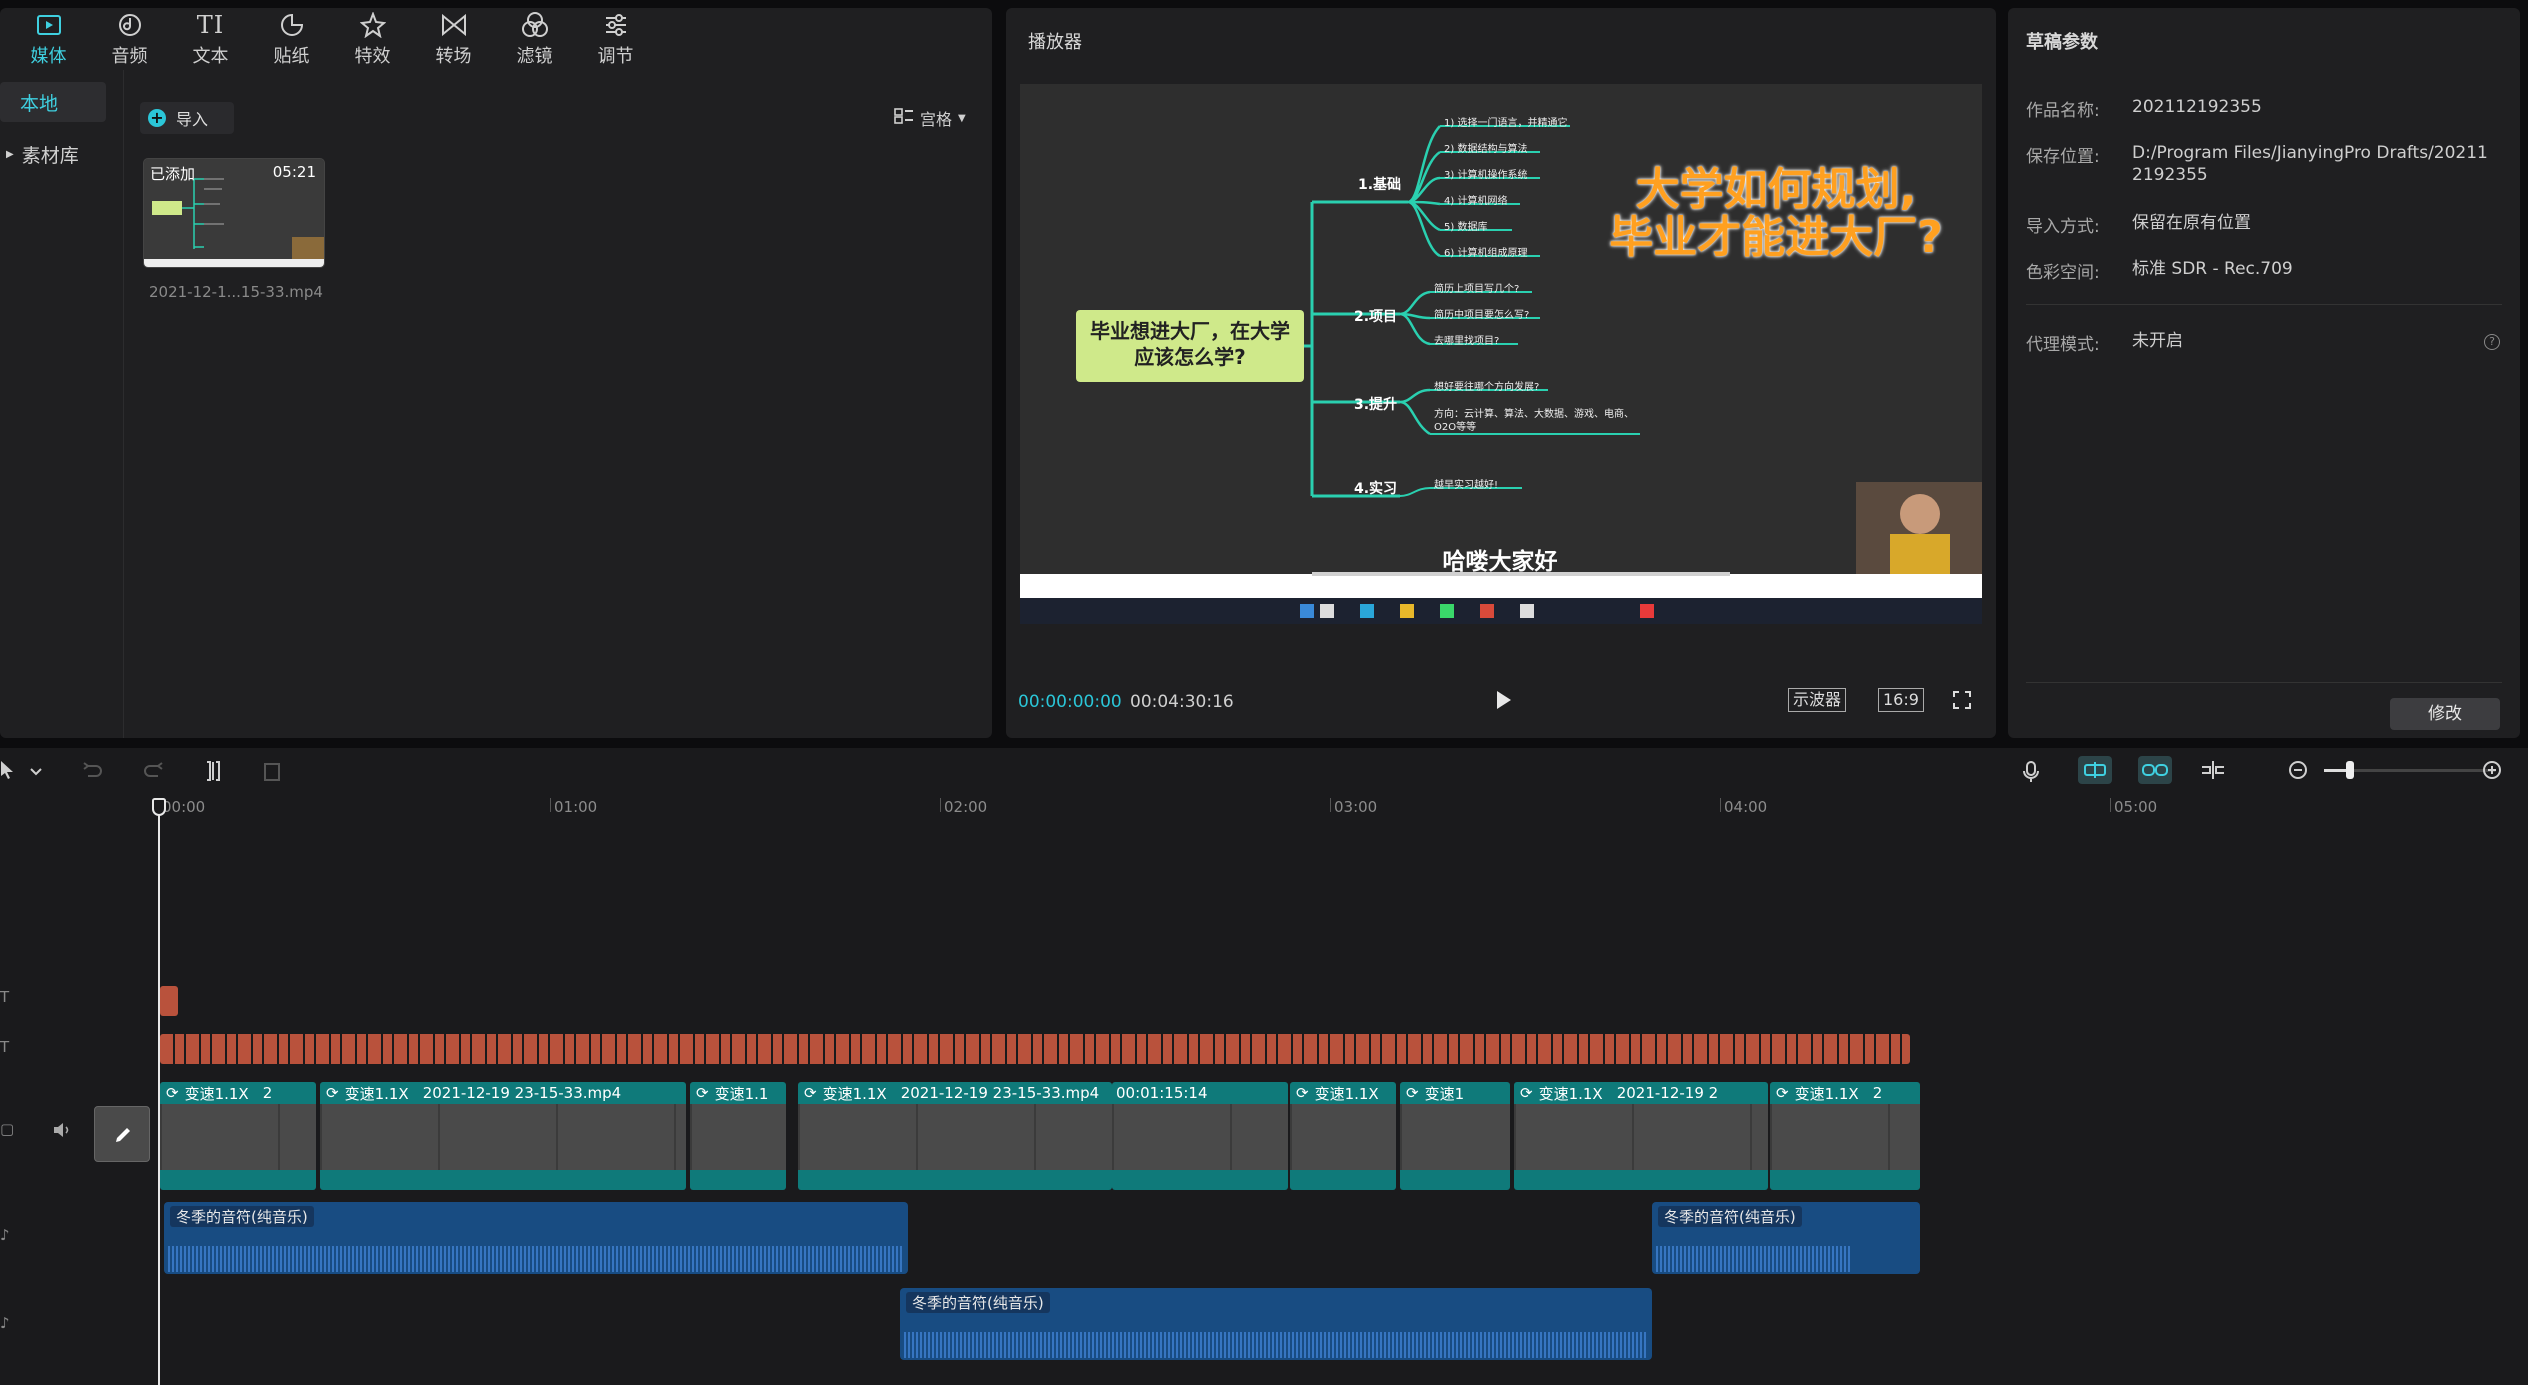  I want to click on clip-header: ⟳ 变速1.1X 2, so click(1826, 1093).